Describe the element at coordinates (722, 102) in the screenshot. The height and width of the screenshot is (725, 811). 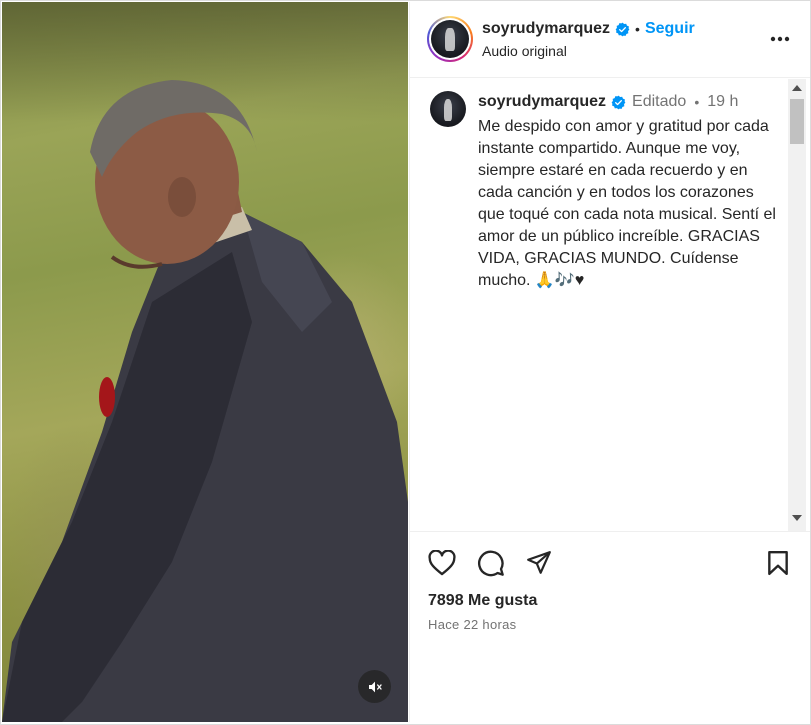
I see `post-time: 19 h` at that location.